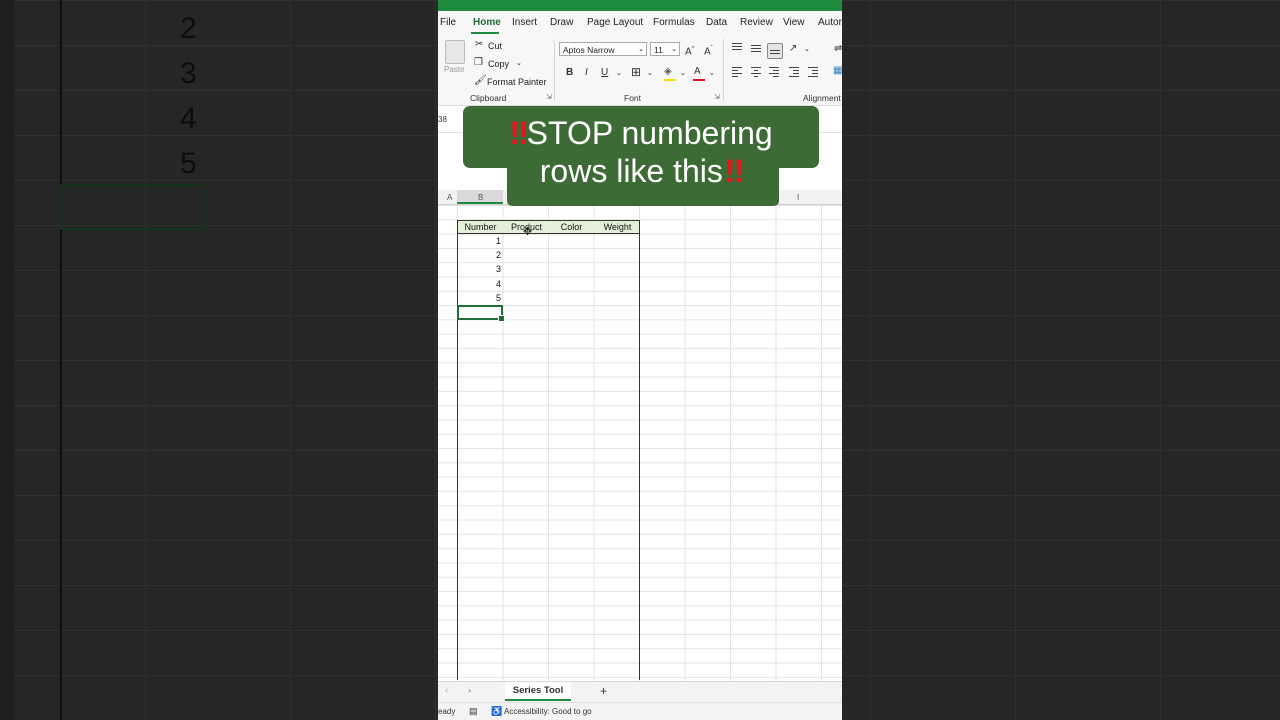 The image size is (1280, 720). What do you see at coordinates (631, 171) in the screenshot?
I see `caption-line-2-text: rows like this` at bounding box center [631, 171].